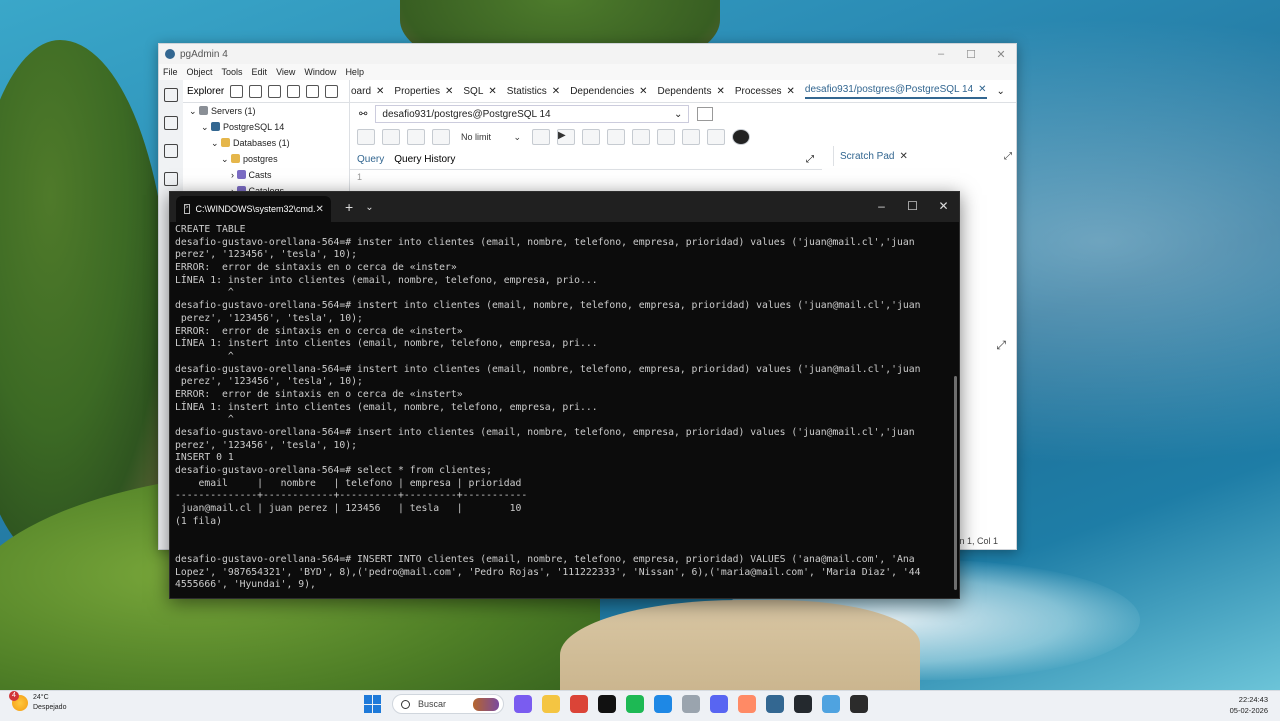 This screenshot has height=721, width=1280. What do you see at coordinates (1001, 91) in the screenshot?
I see `tabs-overflow-icon: ⌄` at bounding box center [1001, 91].